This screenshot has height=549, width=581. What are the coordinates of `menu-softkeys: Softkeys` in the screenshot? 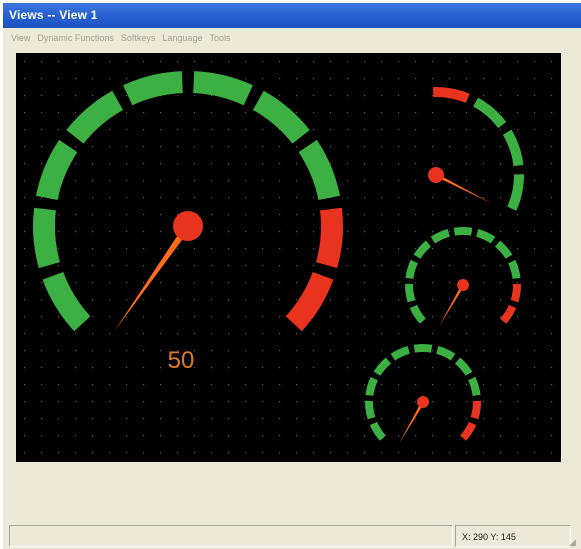 It's located at (138, 38).